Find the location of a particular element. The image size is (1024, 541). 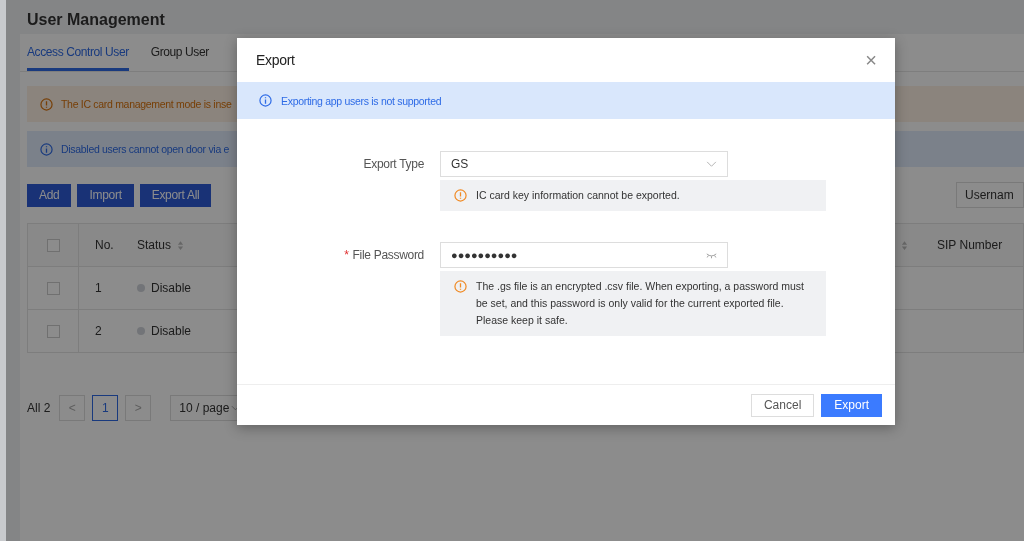

column-header: No. is located at coordinates (104, 245).